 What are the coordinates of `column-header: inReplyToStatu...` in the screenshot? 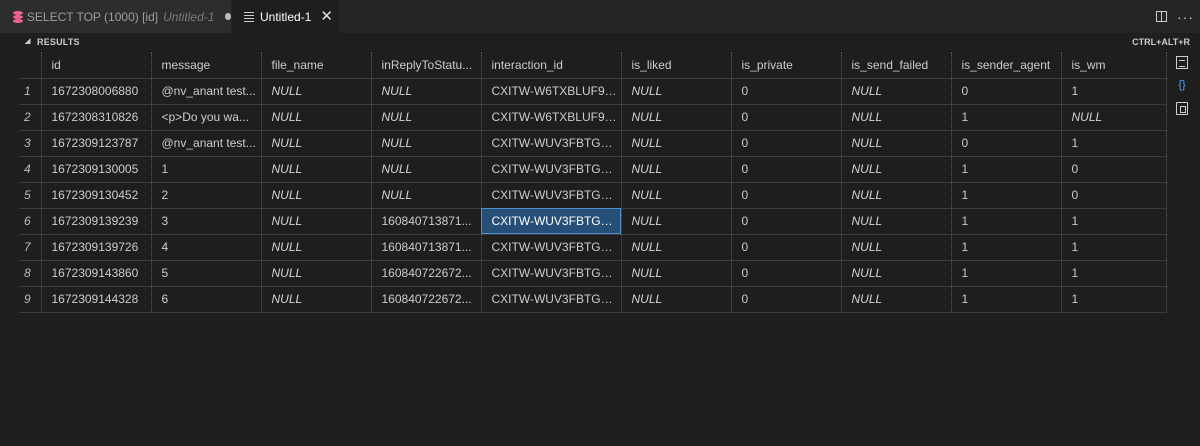 It's located at (426, 65).